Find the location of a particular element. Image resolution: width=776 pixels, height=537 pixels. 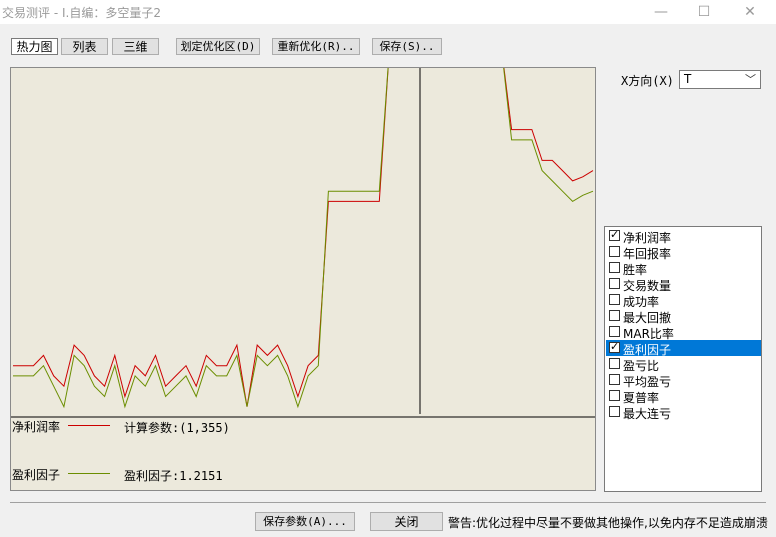

x-direction-label: X方向(X) is located at coordinates (647, 81).